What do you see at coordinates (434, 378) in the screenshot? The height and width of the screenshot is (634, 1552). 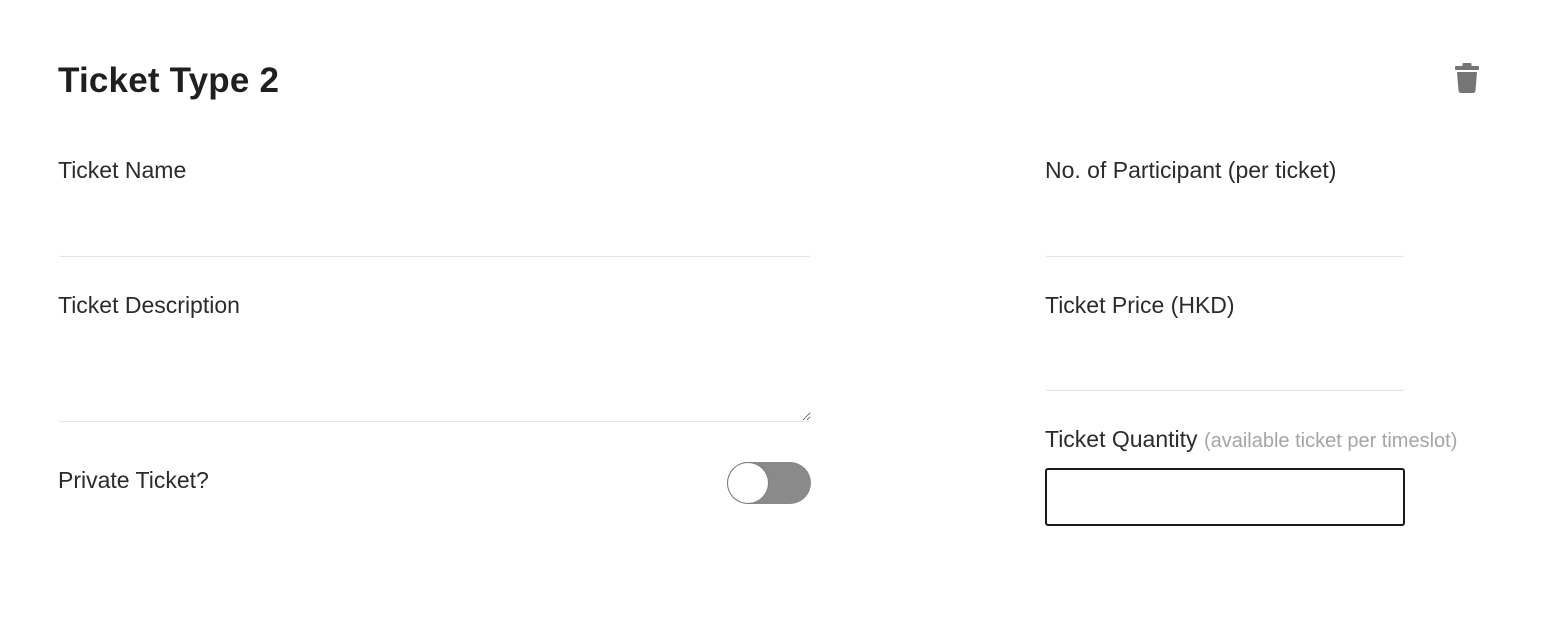 I see `ticket-description-textarea` at bounding box center [434, 378].